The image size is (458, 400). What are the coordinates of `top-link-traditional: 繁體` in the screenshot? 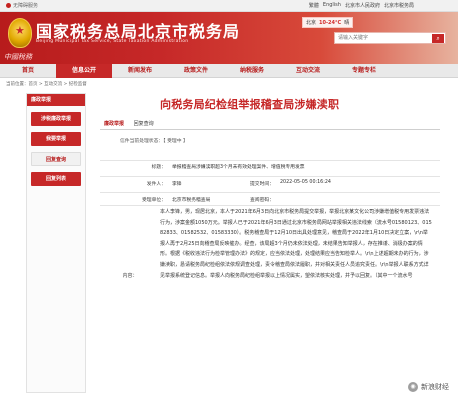 It's located at (314, 5).